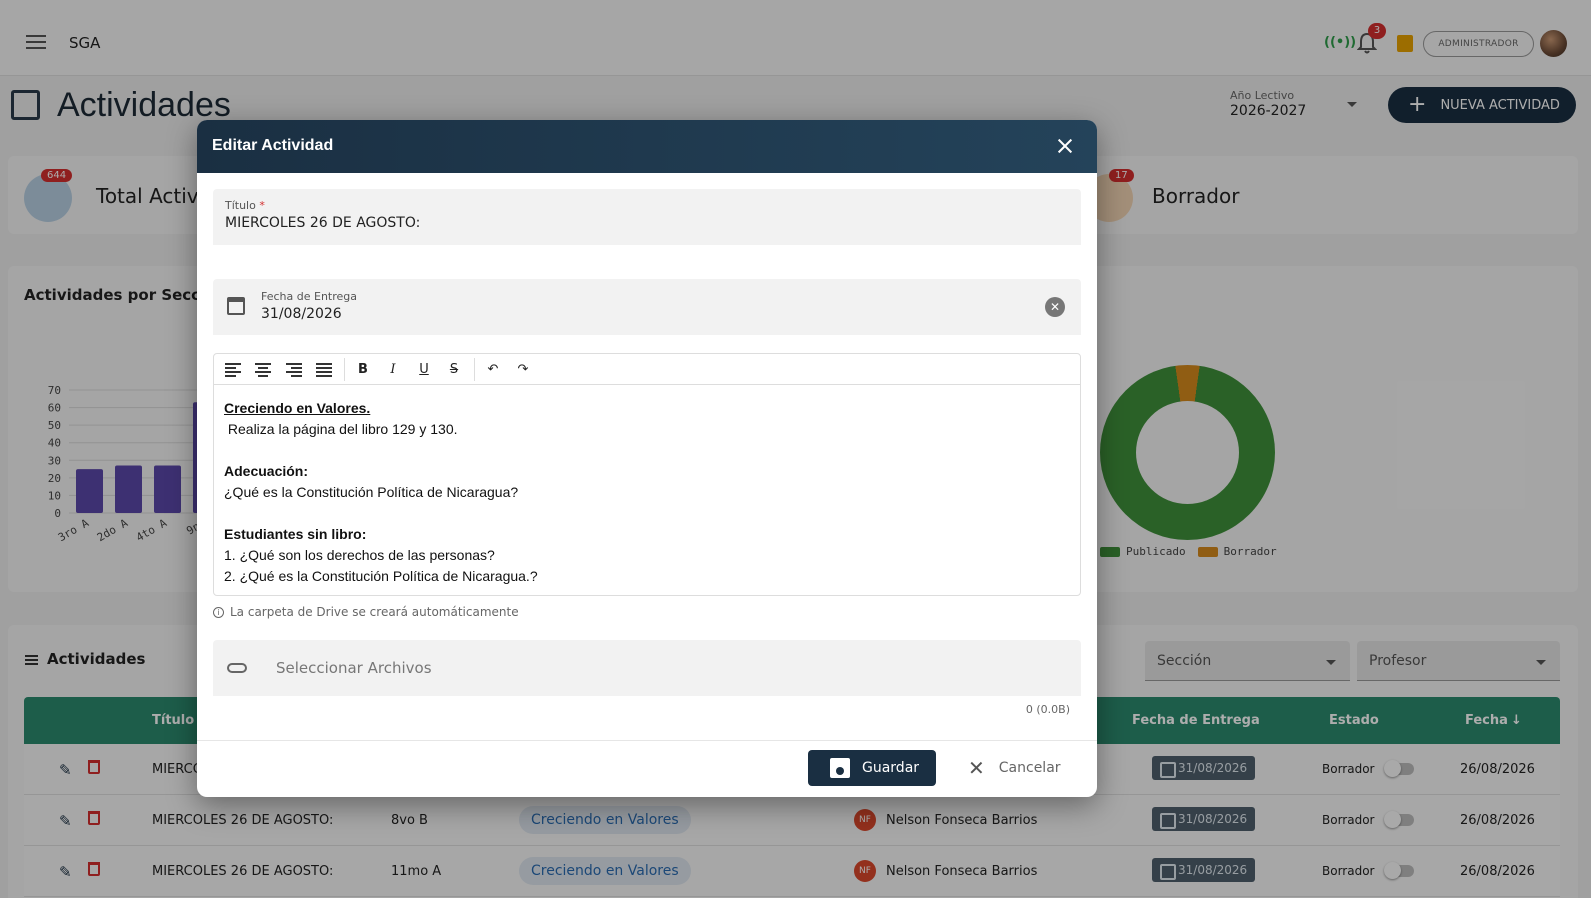 The image size is (1591, 898). Describe the element at coordinates (297, 408) in the screenshot. I see `content-heading: Creciendo en Valores.` at that location.